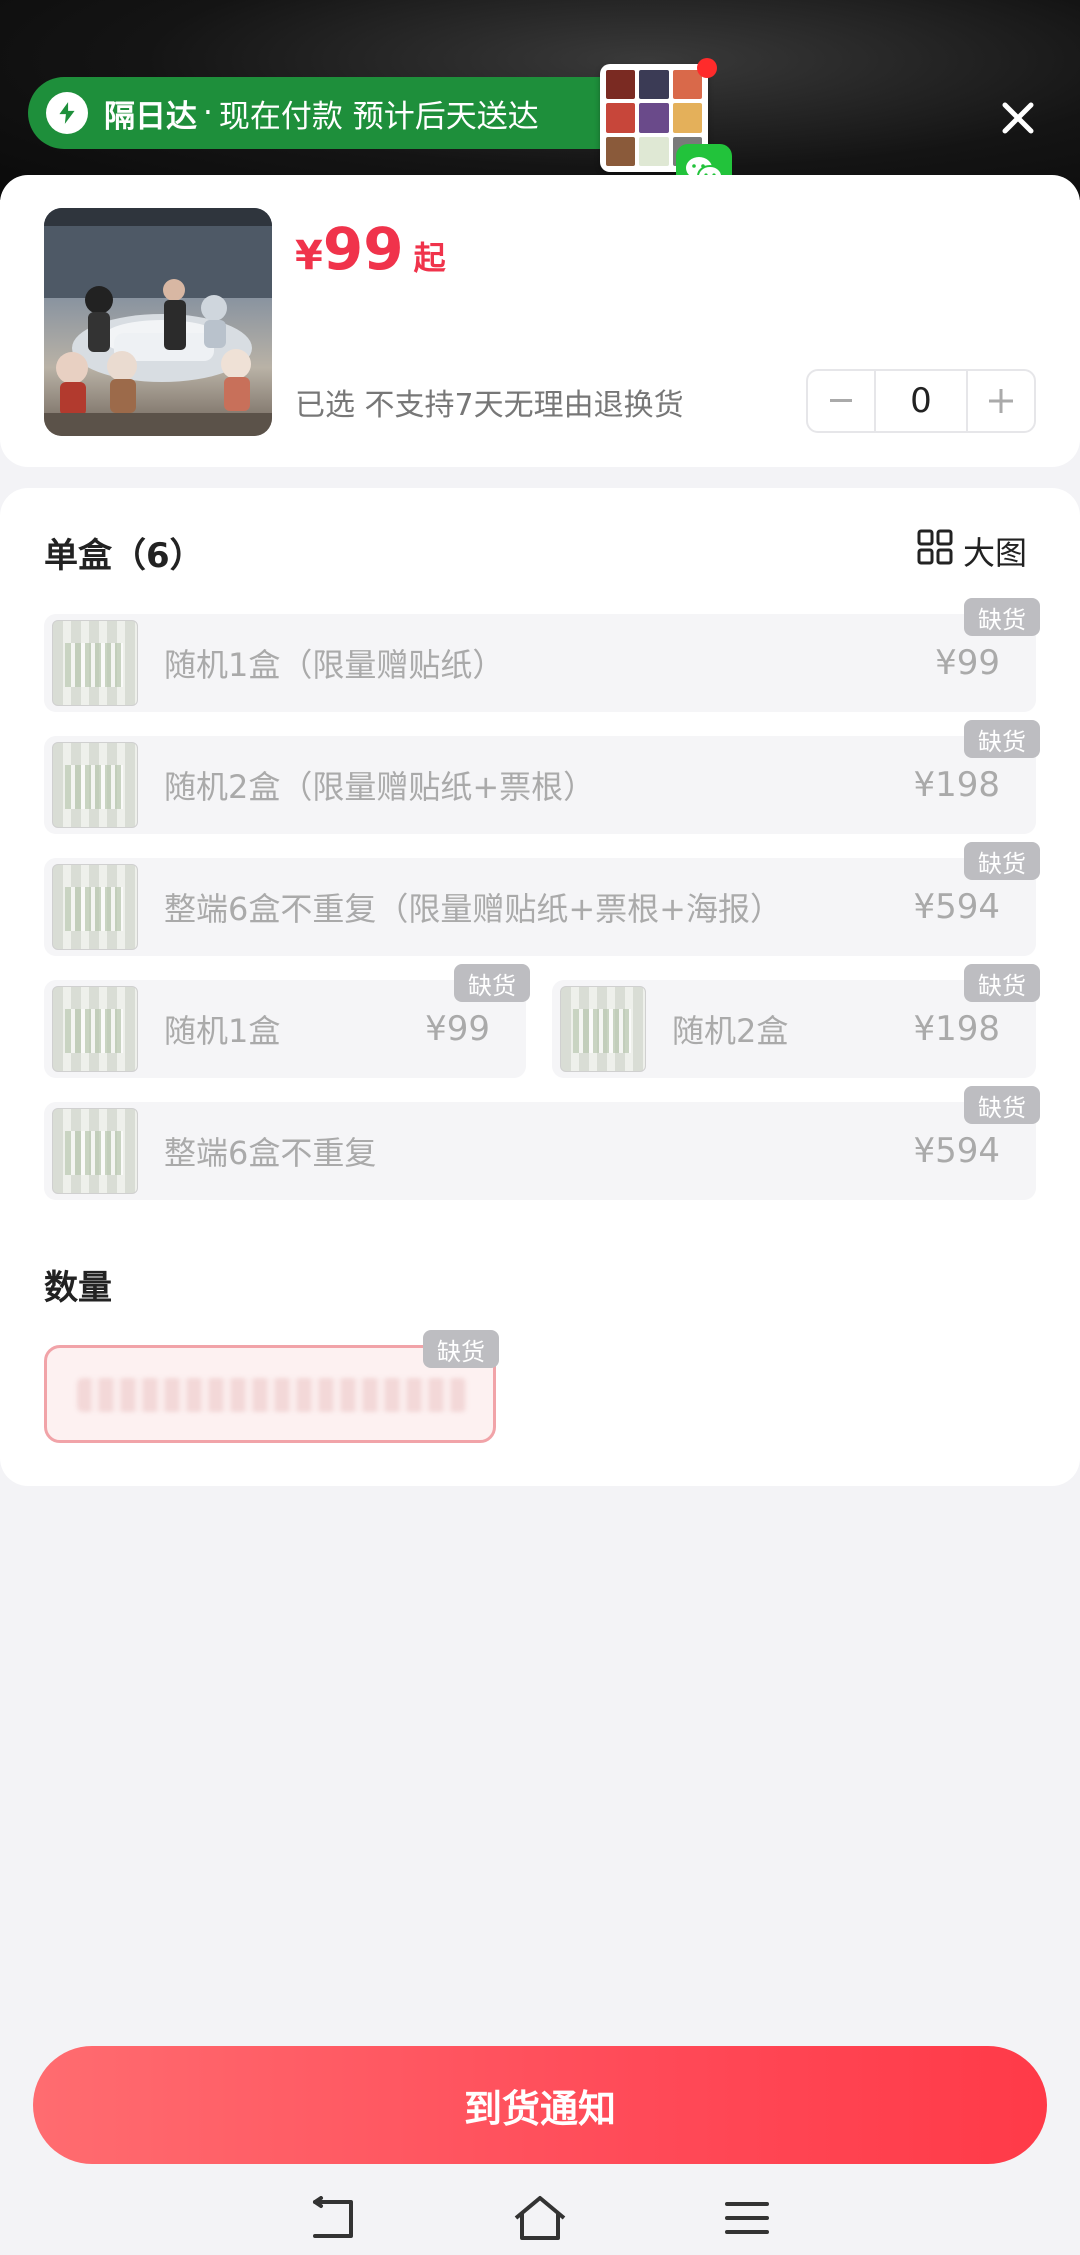 This screenshot has width=1080, height=2255. I want to click on price-value: 99, so click(363, 249).